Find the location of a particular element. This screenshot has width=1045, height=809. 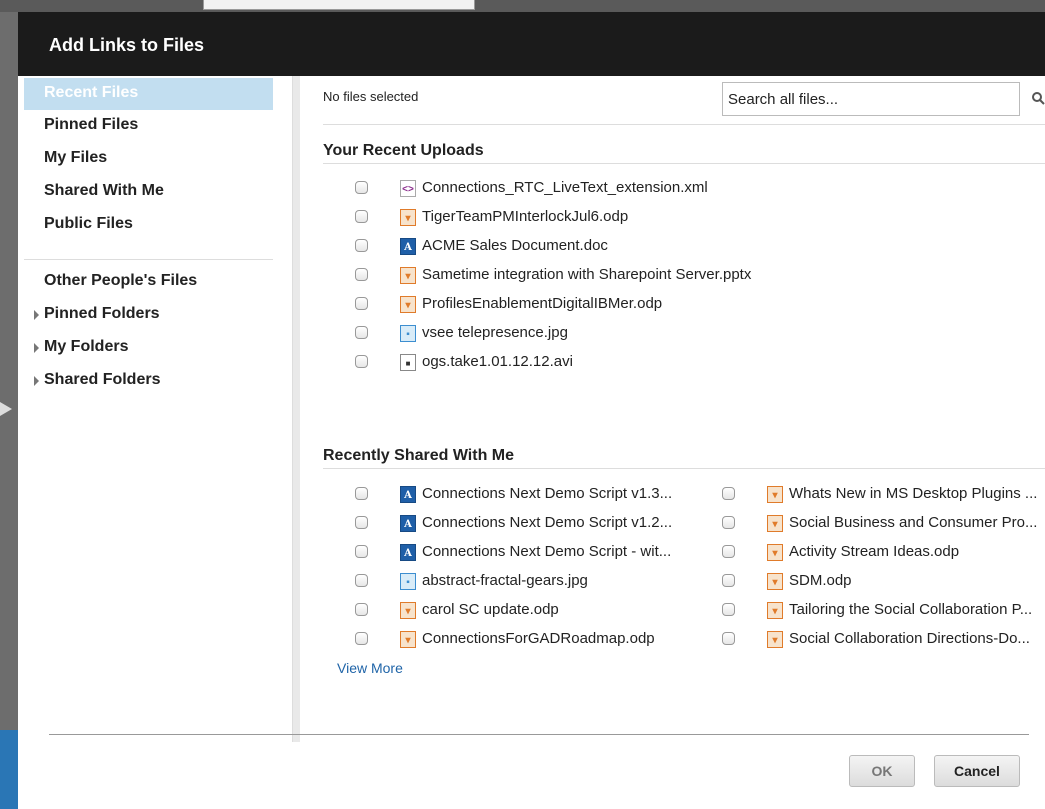

background-arrow-icon is located at coordinates (6, 409).